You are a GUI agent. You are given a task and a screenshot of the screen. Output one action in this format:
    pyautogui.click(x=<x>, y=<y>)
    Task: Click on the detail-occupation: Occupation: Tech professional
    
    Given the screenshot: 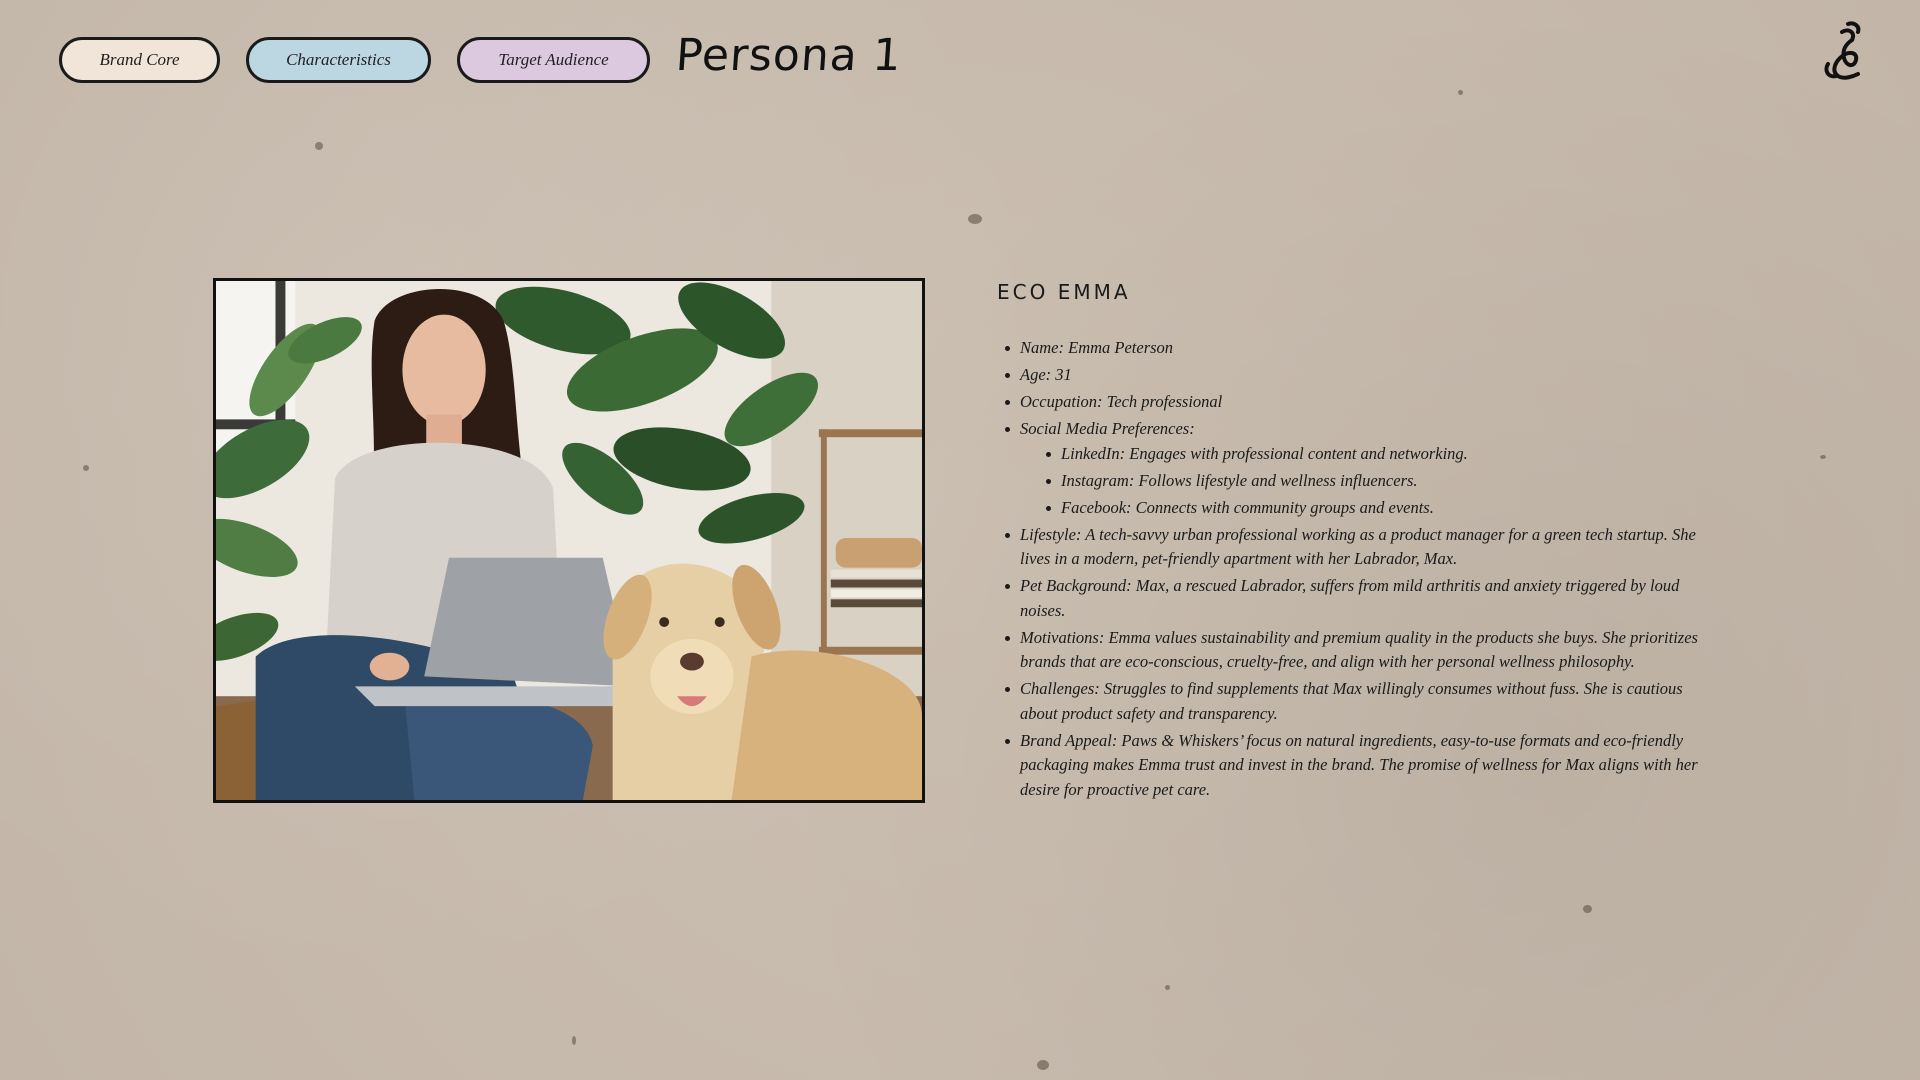 What is the action you would take?
    pyautogui.click(x=1353, y=402)
    